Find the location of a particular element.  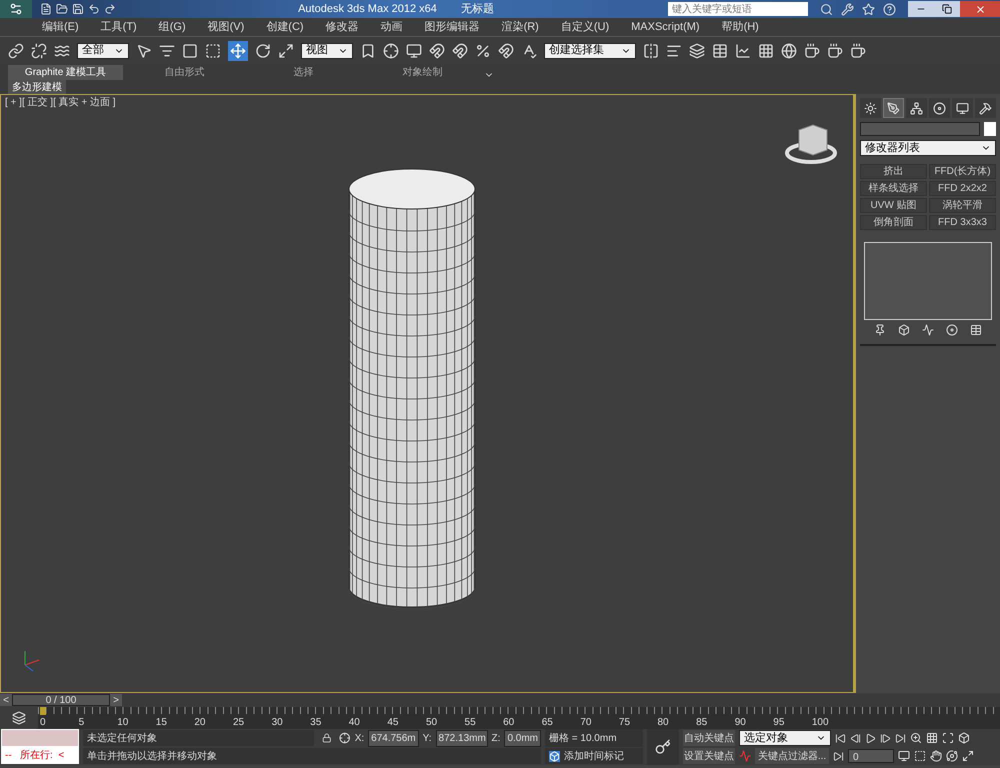

rectangle-icon is located at coordinates (190, 50).